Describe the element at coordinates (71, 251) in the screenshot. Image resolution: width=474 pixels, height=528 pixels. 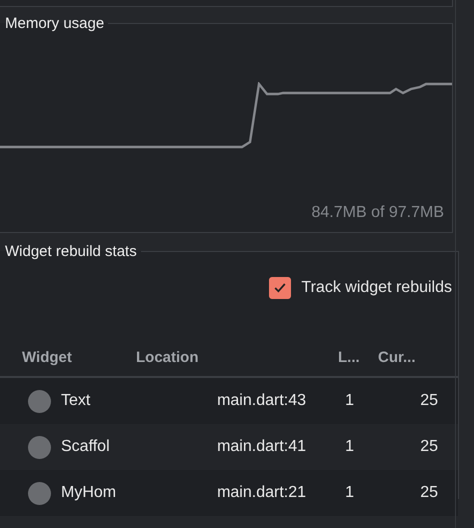
I see `panel-title: Widget rebuild stats` at that location.